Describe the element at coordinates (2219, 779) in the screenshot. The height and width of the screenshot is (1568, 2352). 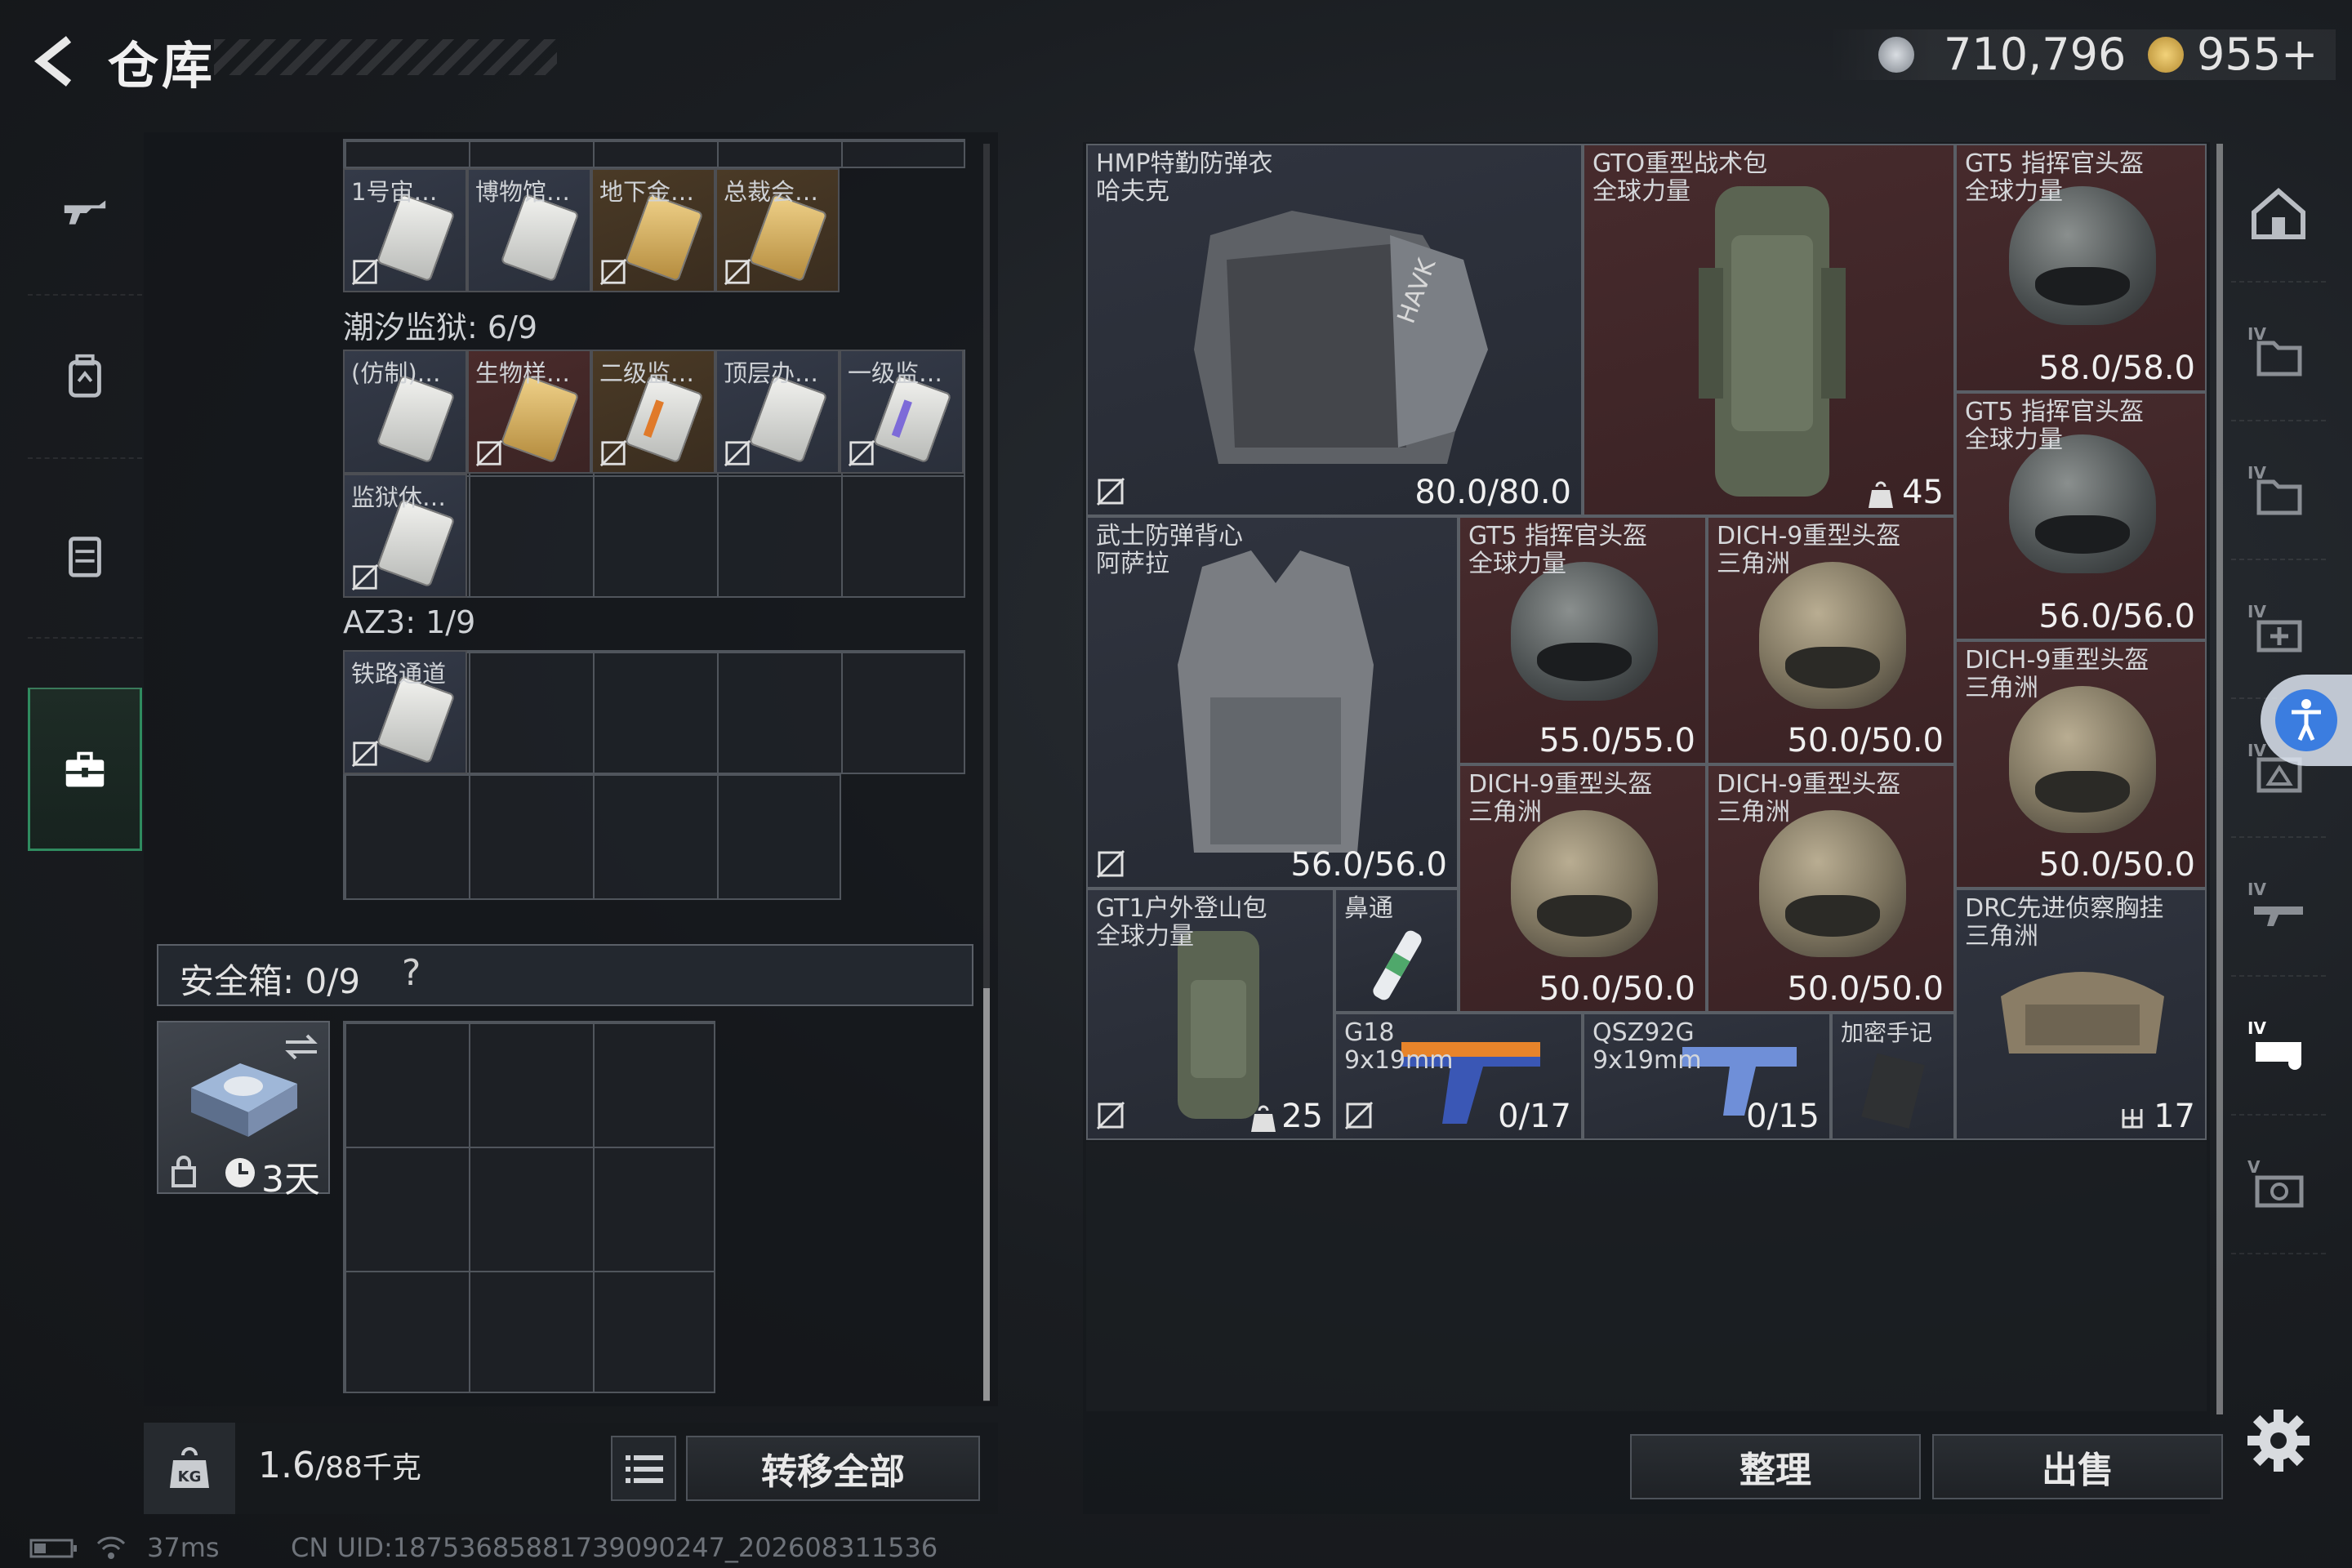
I see `stash-scrollbar` at that location.